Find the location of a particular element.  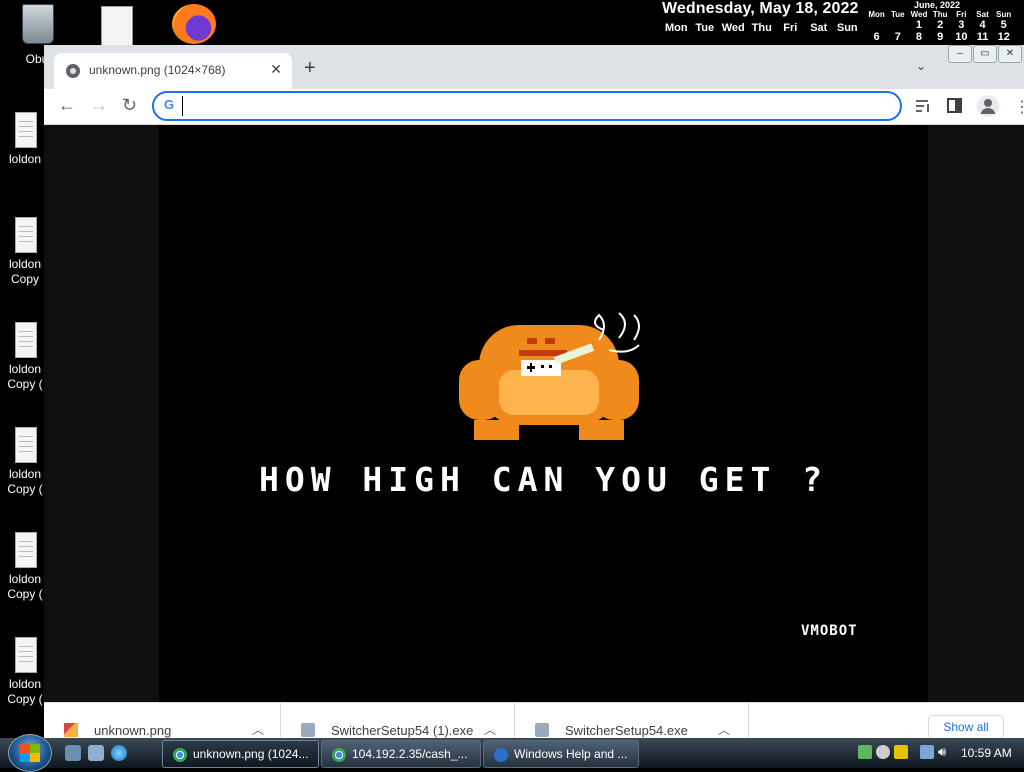

calendar-day: 12 is located at coordinates (1003, 37).